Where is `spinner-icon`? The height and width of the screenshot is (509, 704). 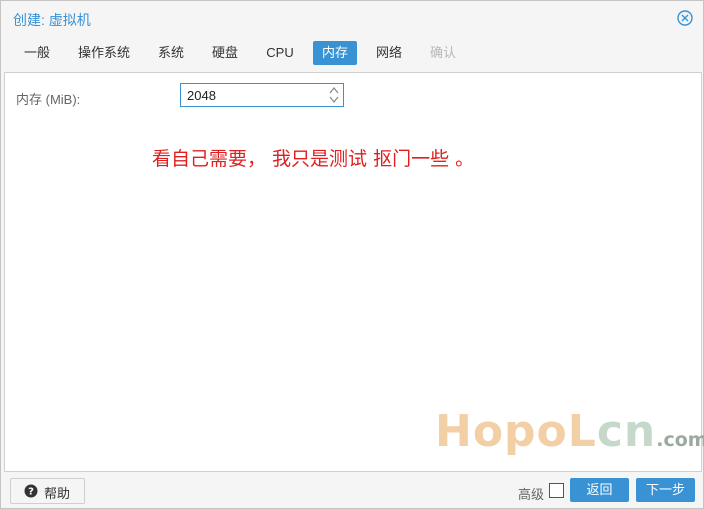
spinner-icon is located at coordinates (334, 95).